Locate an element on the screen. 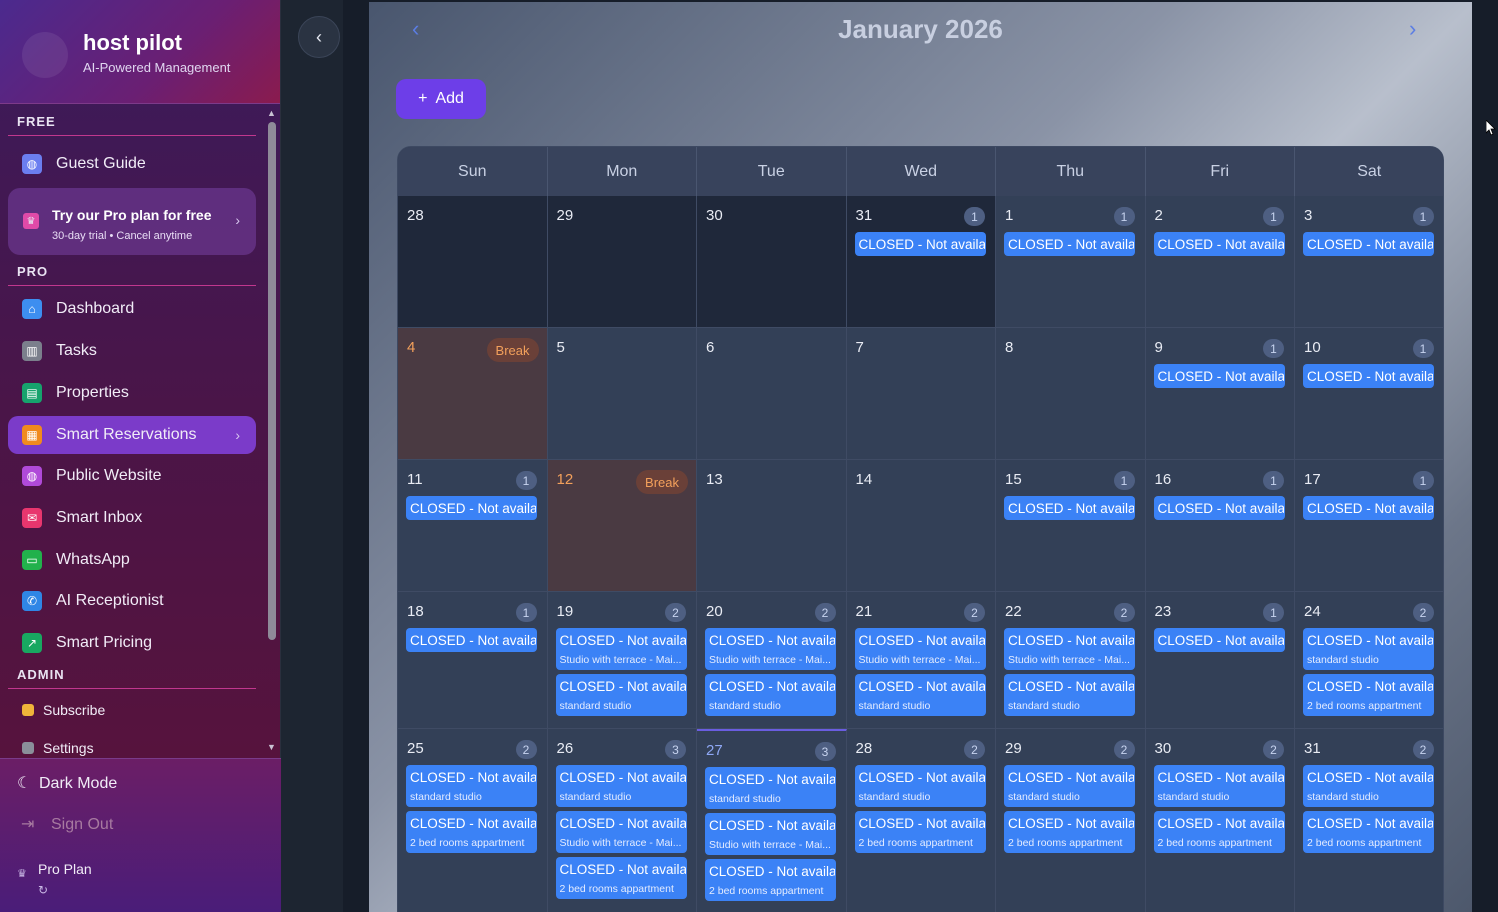 The height and width of the screenshot is (912, 1498). dark-mode-toggle: ☾ Dark Mode is located at coordinates (67, 783).